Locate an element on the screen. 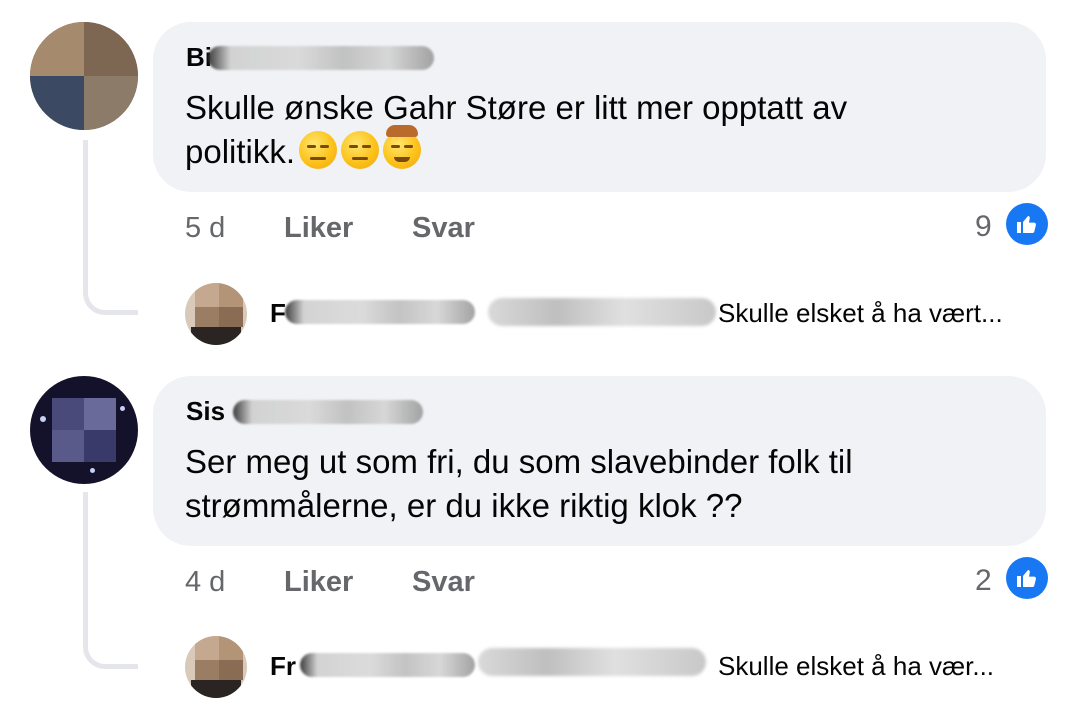 This screenshot has height=728, width=1080. comment-timestamp: 5 d is located at coordinates (205, 228).